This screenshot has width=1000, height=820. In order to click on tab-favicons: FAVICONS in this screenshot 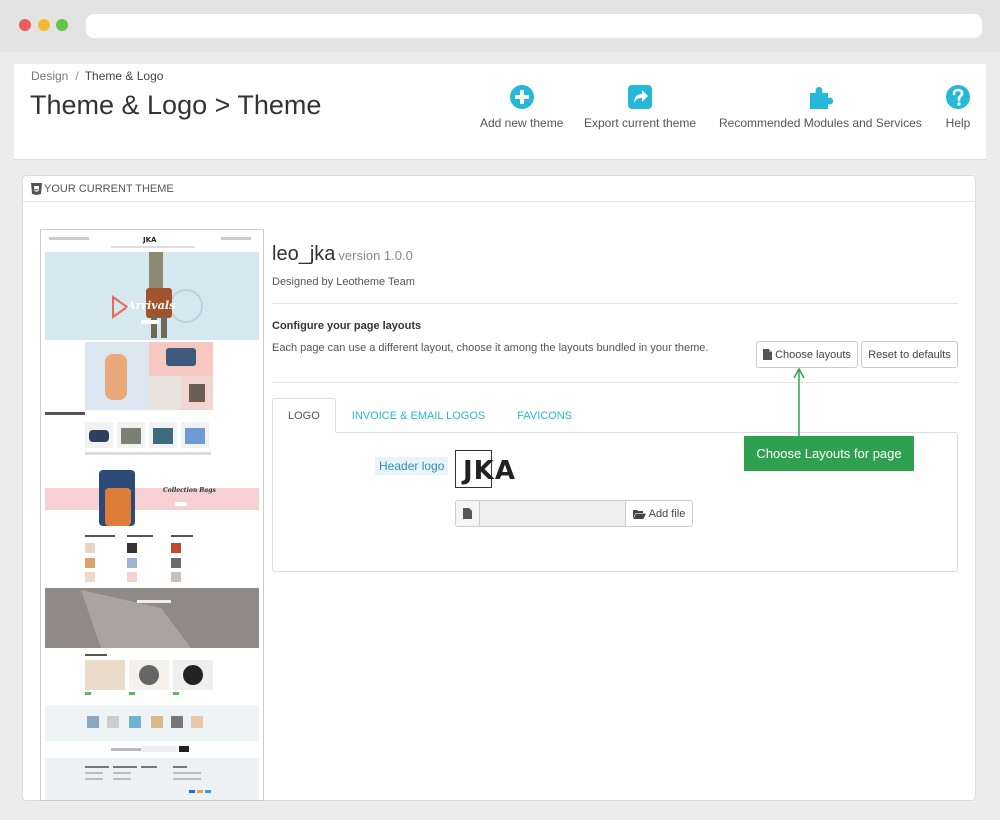, I will do `click(544, 415)`.